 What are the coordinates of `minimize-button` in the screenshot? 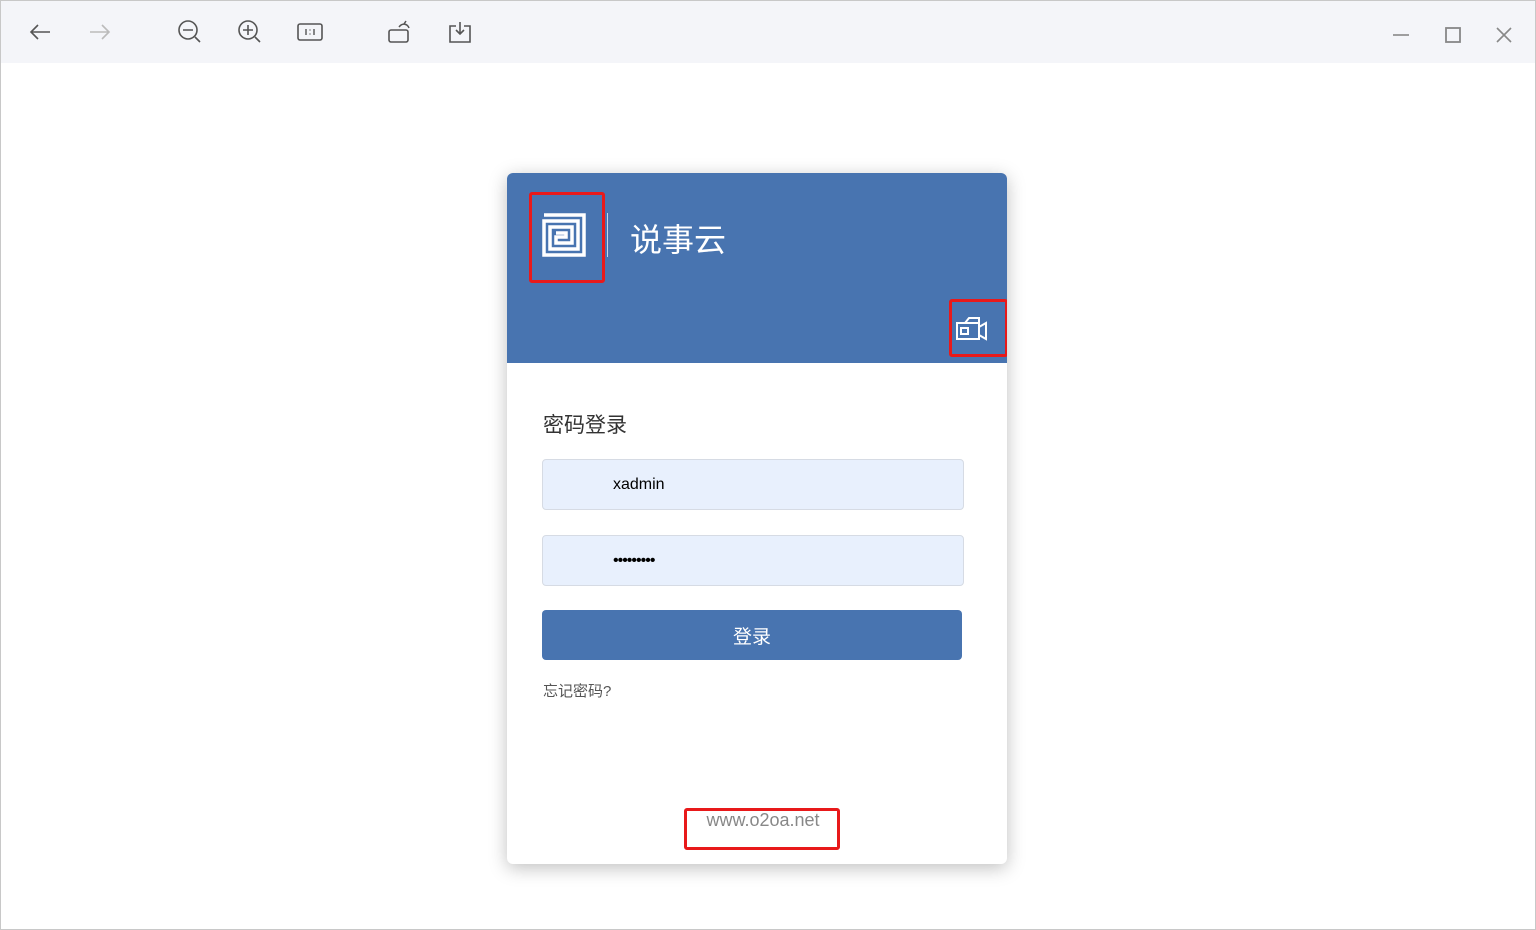 It's located at (1401, 32).